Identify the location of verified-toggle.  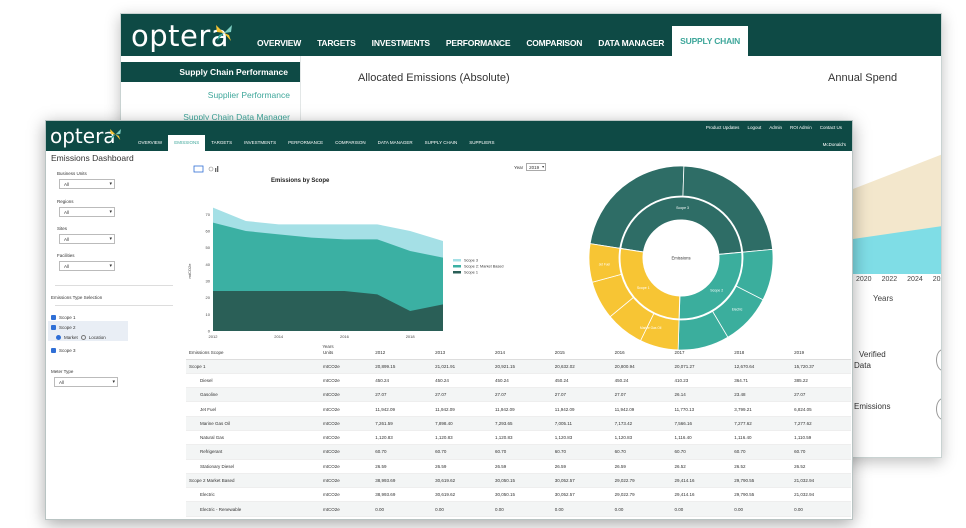
(938, 360).